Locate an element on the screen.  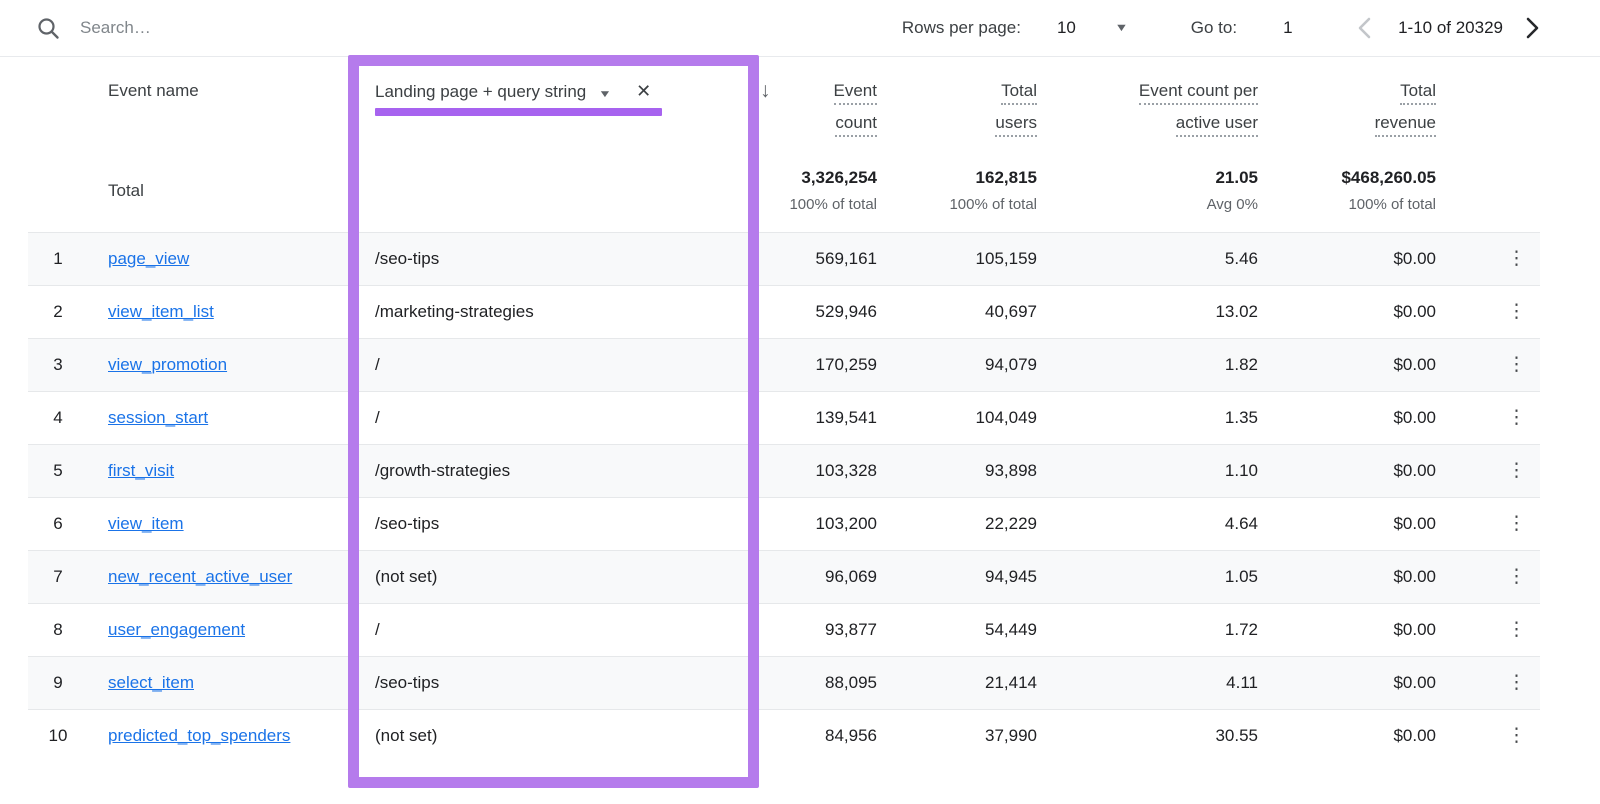
event-count-cell: 103,200 is located at coordinates (808, 523).